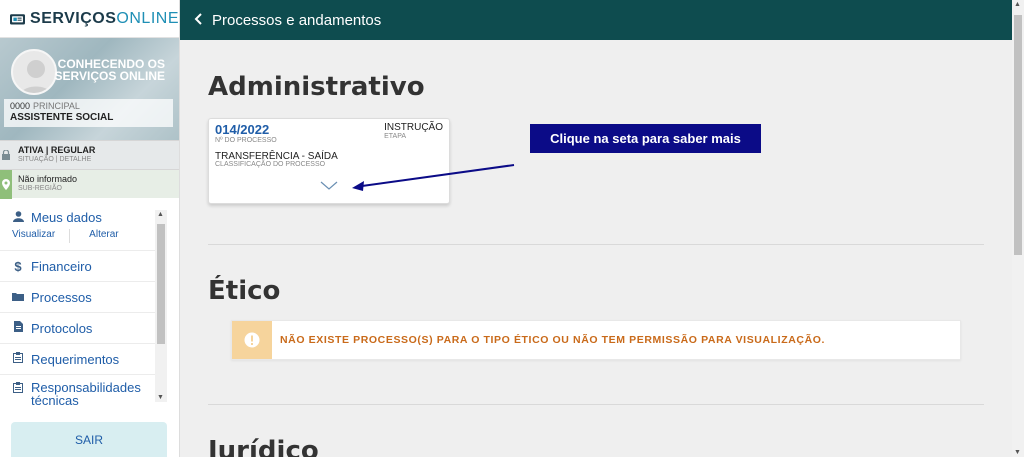  Describe the element at coordinates (18, 297) in the screenshot. I see `folder-icon` at that location.